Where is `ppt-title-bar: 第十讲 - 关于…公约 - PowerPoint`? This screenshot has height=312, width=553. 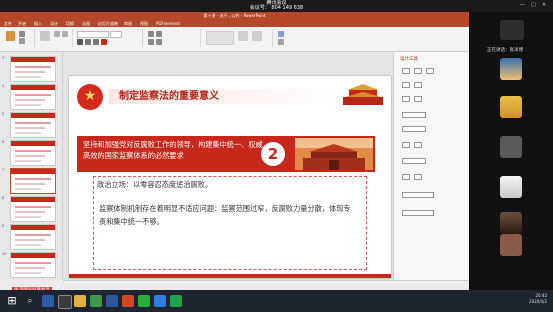
ppt-title-bar: 第十讲 - 关于…公约 - PowerPoint is located at coordinates (234, 16).